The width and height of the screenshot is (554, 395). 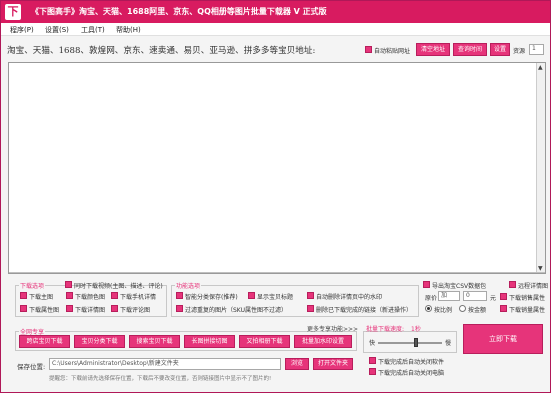 I want to click on video-label: 同时下载视频(主图、描述、评论), so click(x=118, y=286).